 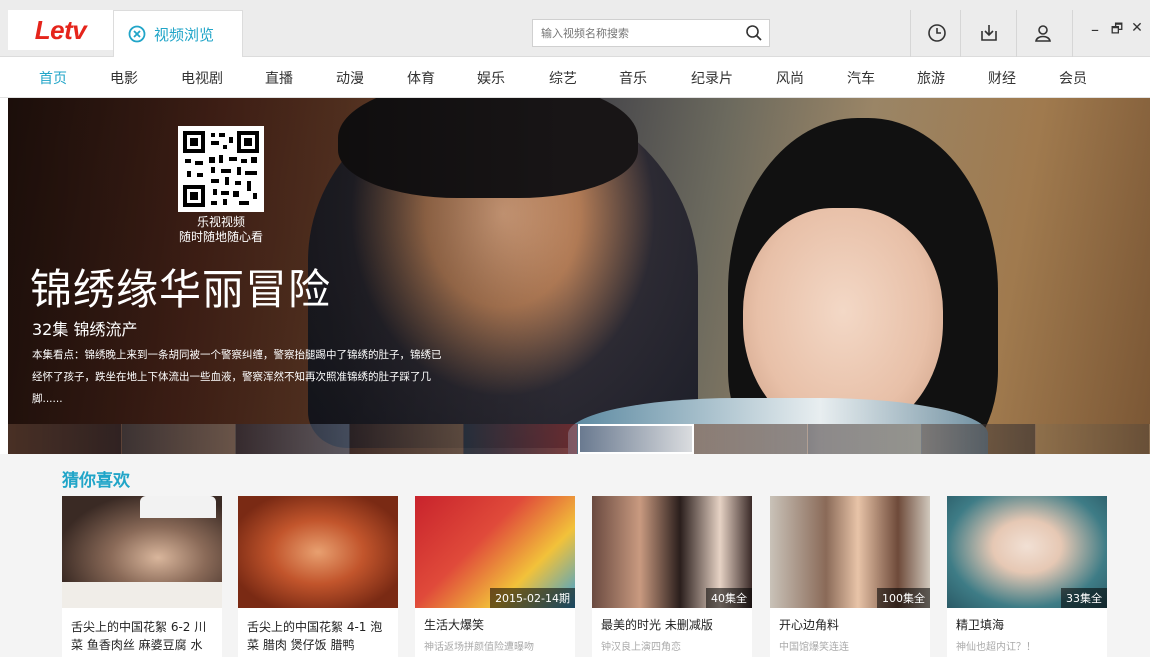 What do you see at coordinates (1084, 598) in the screenshot?
I see `episode-badge: 33集全` at bounding box center [1084, 598].